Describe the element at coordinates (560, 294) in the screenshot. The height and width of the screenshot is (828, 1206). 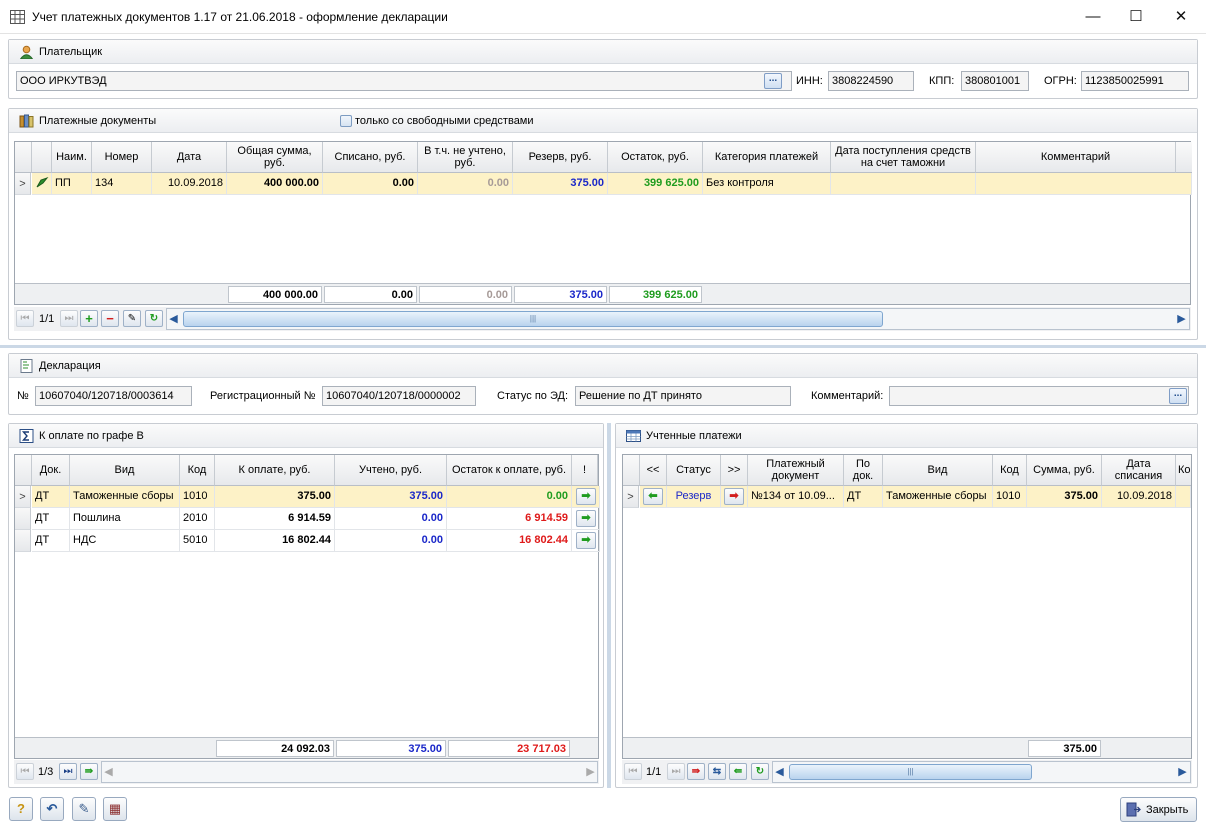
I see `total-reserve: 375.00` at that location.